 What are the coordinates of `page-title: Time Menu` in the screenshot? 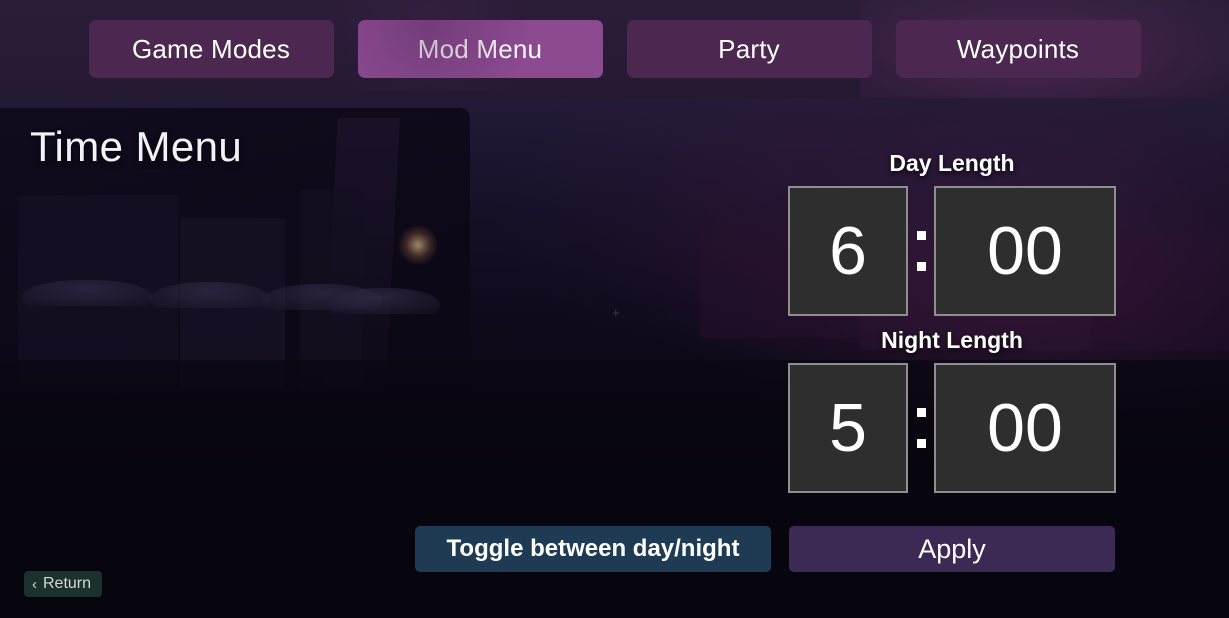 It's located at (136, 146).